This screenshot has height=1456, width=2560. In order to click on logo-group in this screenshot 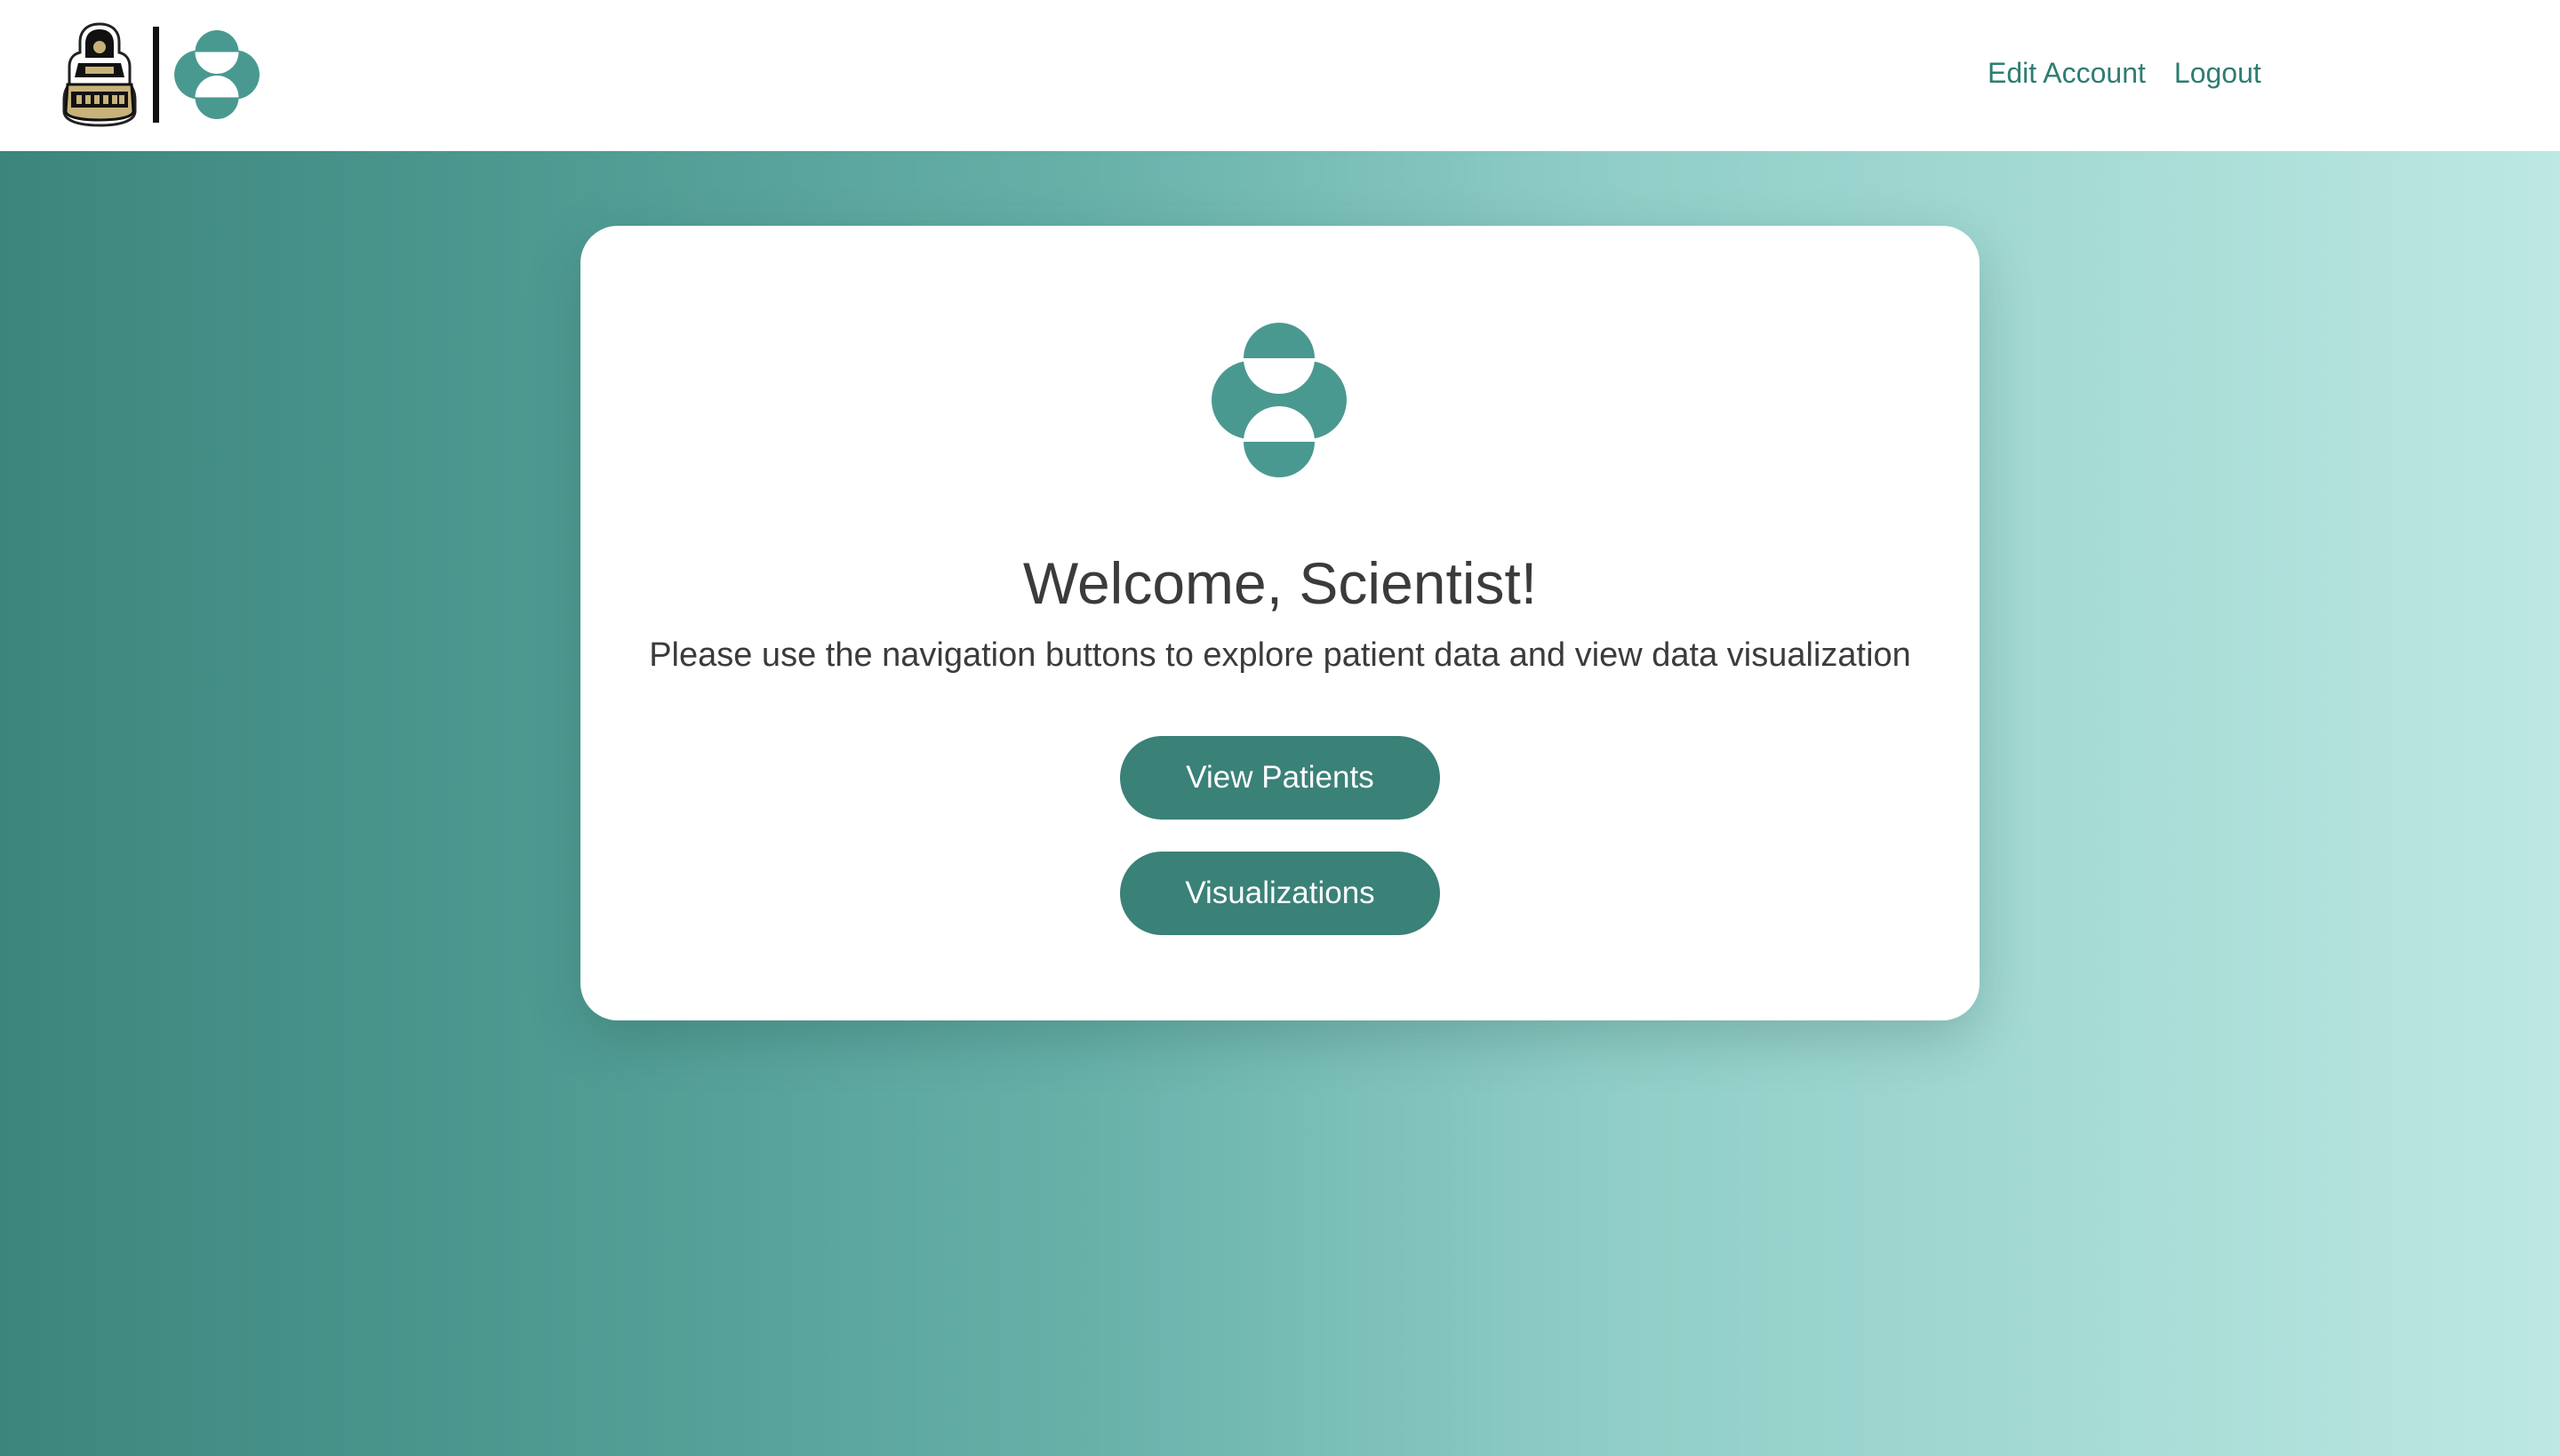, I will do `click(160, 74)`.